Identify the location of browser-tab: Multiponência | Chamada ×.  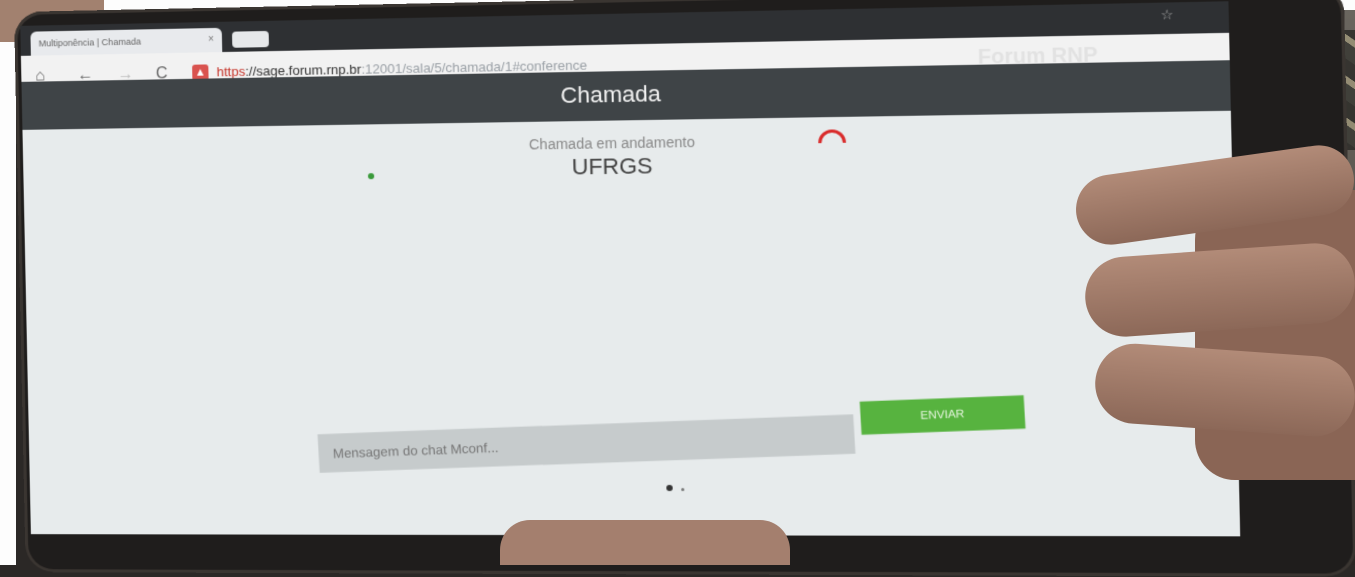
(126, 41).